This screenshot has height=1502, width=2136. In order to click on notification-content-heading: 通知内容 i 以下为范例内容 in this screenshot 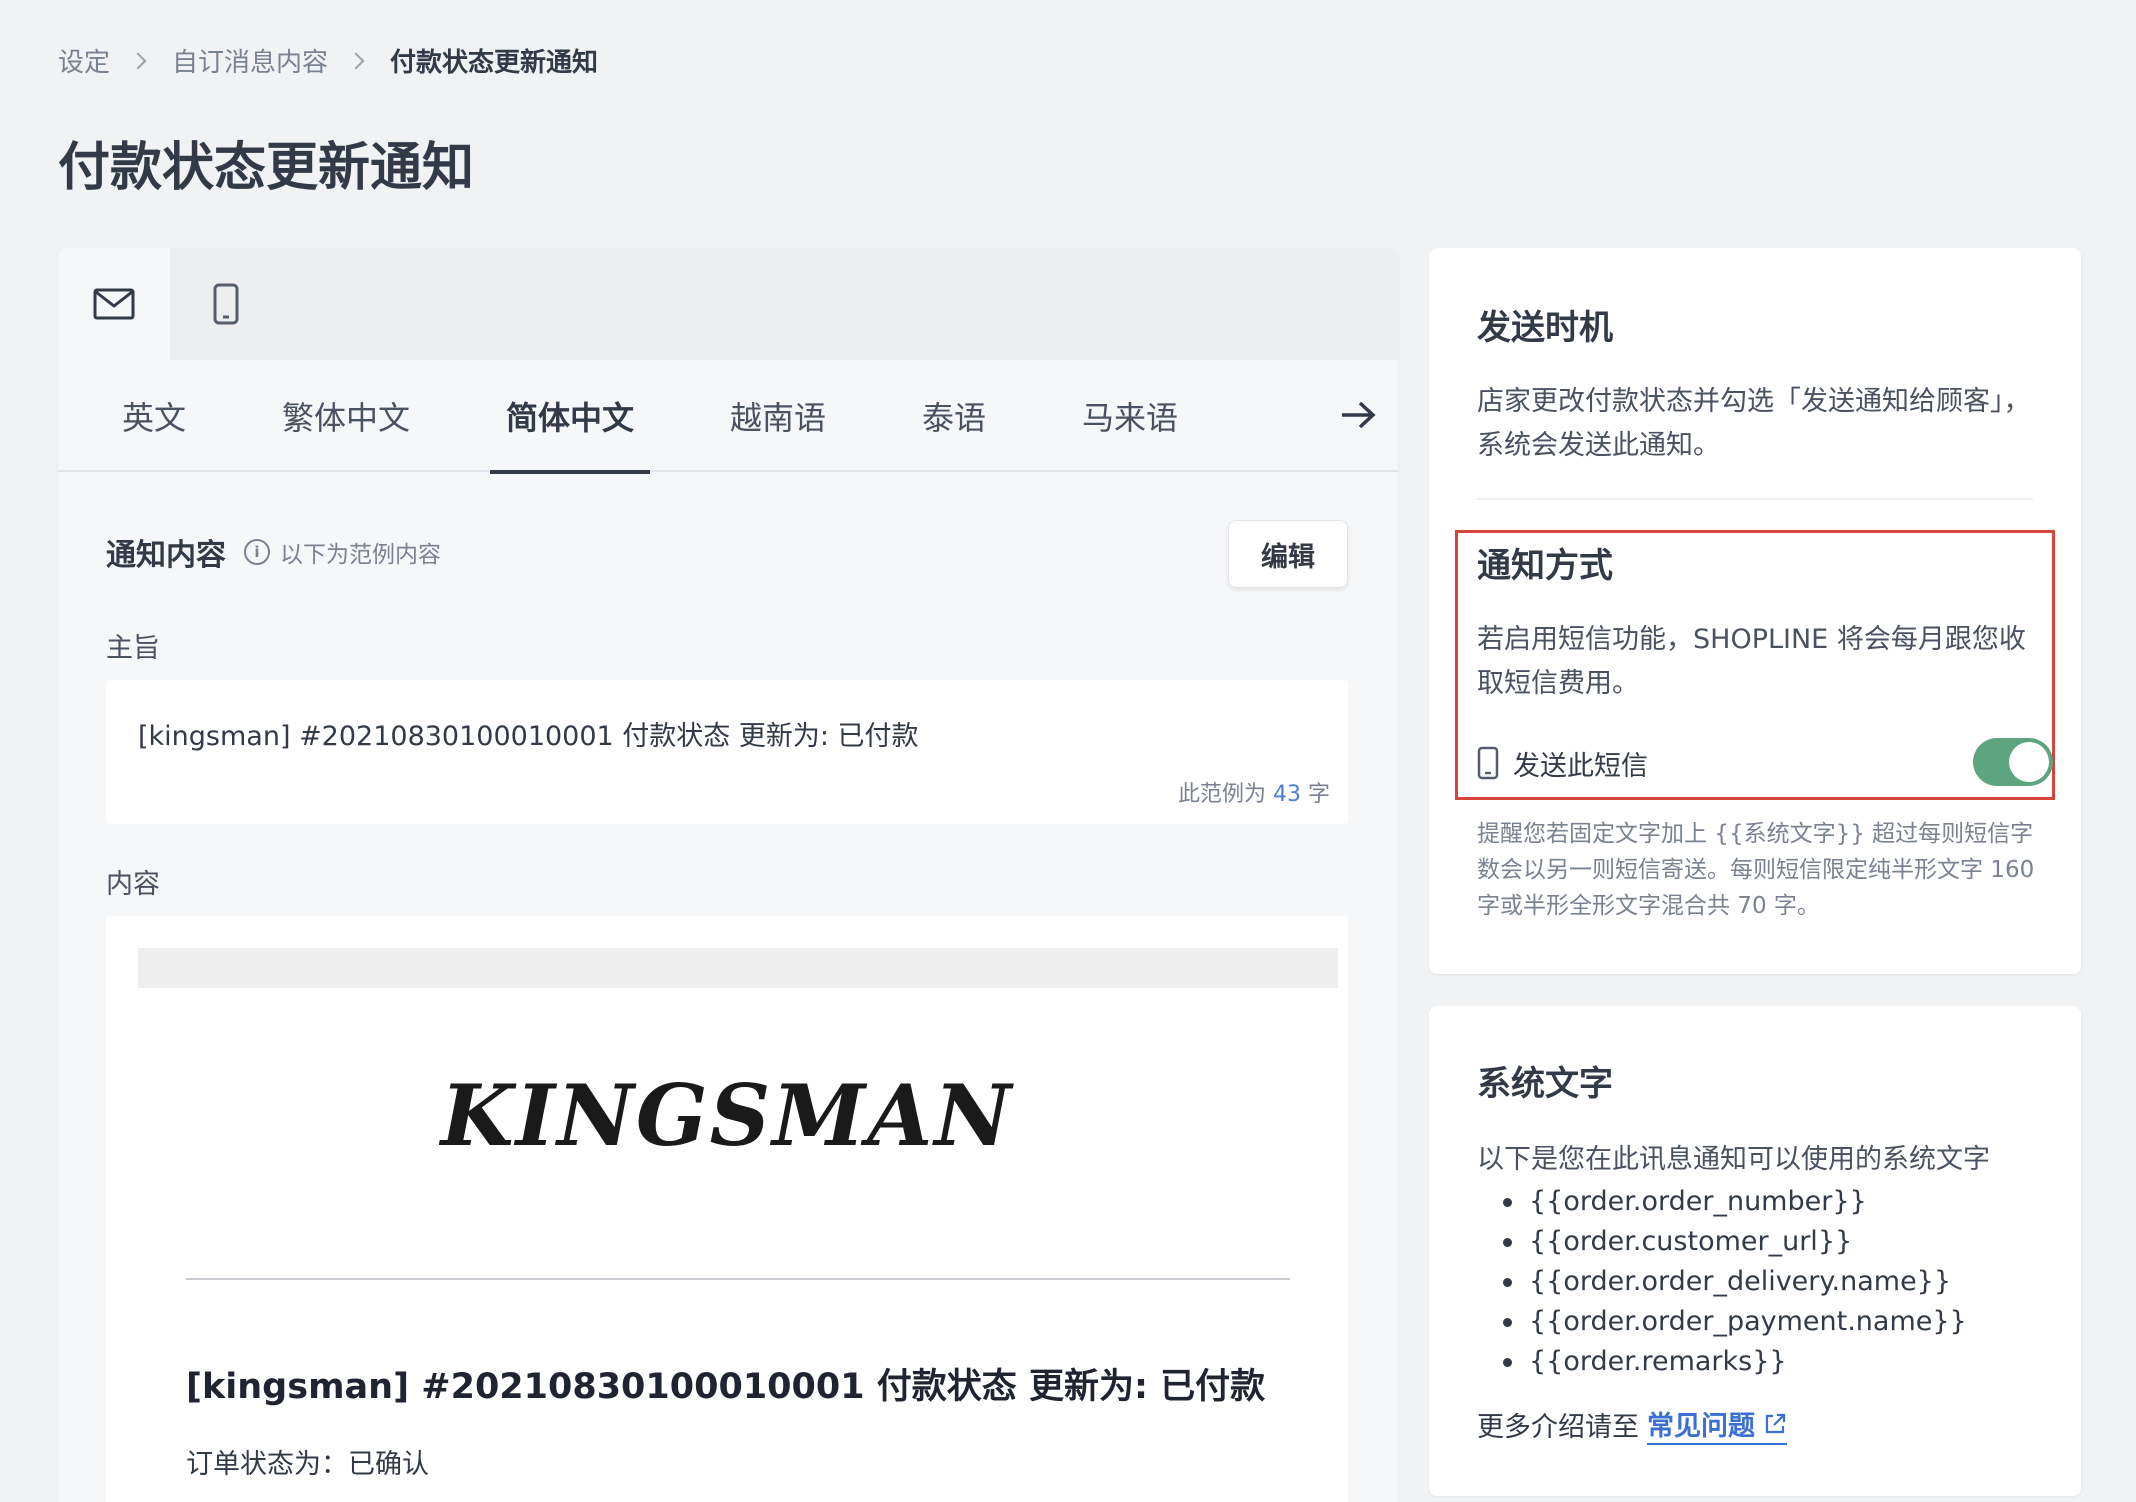, I will do `click(273, 552)`.